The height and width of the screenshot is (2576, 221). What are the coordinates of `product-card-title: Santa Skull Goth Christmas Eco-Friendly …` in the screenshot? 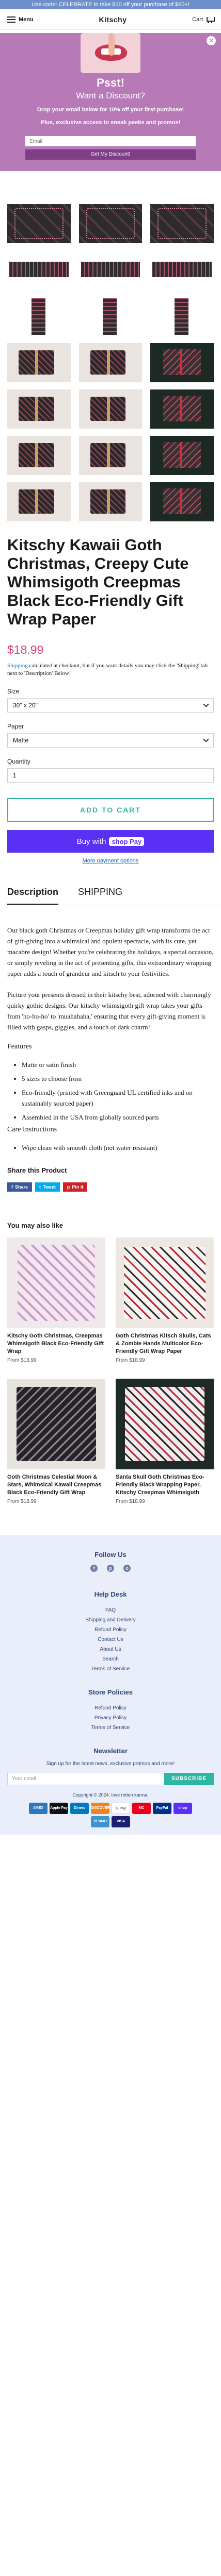 It's located at (165, 1485).